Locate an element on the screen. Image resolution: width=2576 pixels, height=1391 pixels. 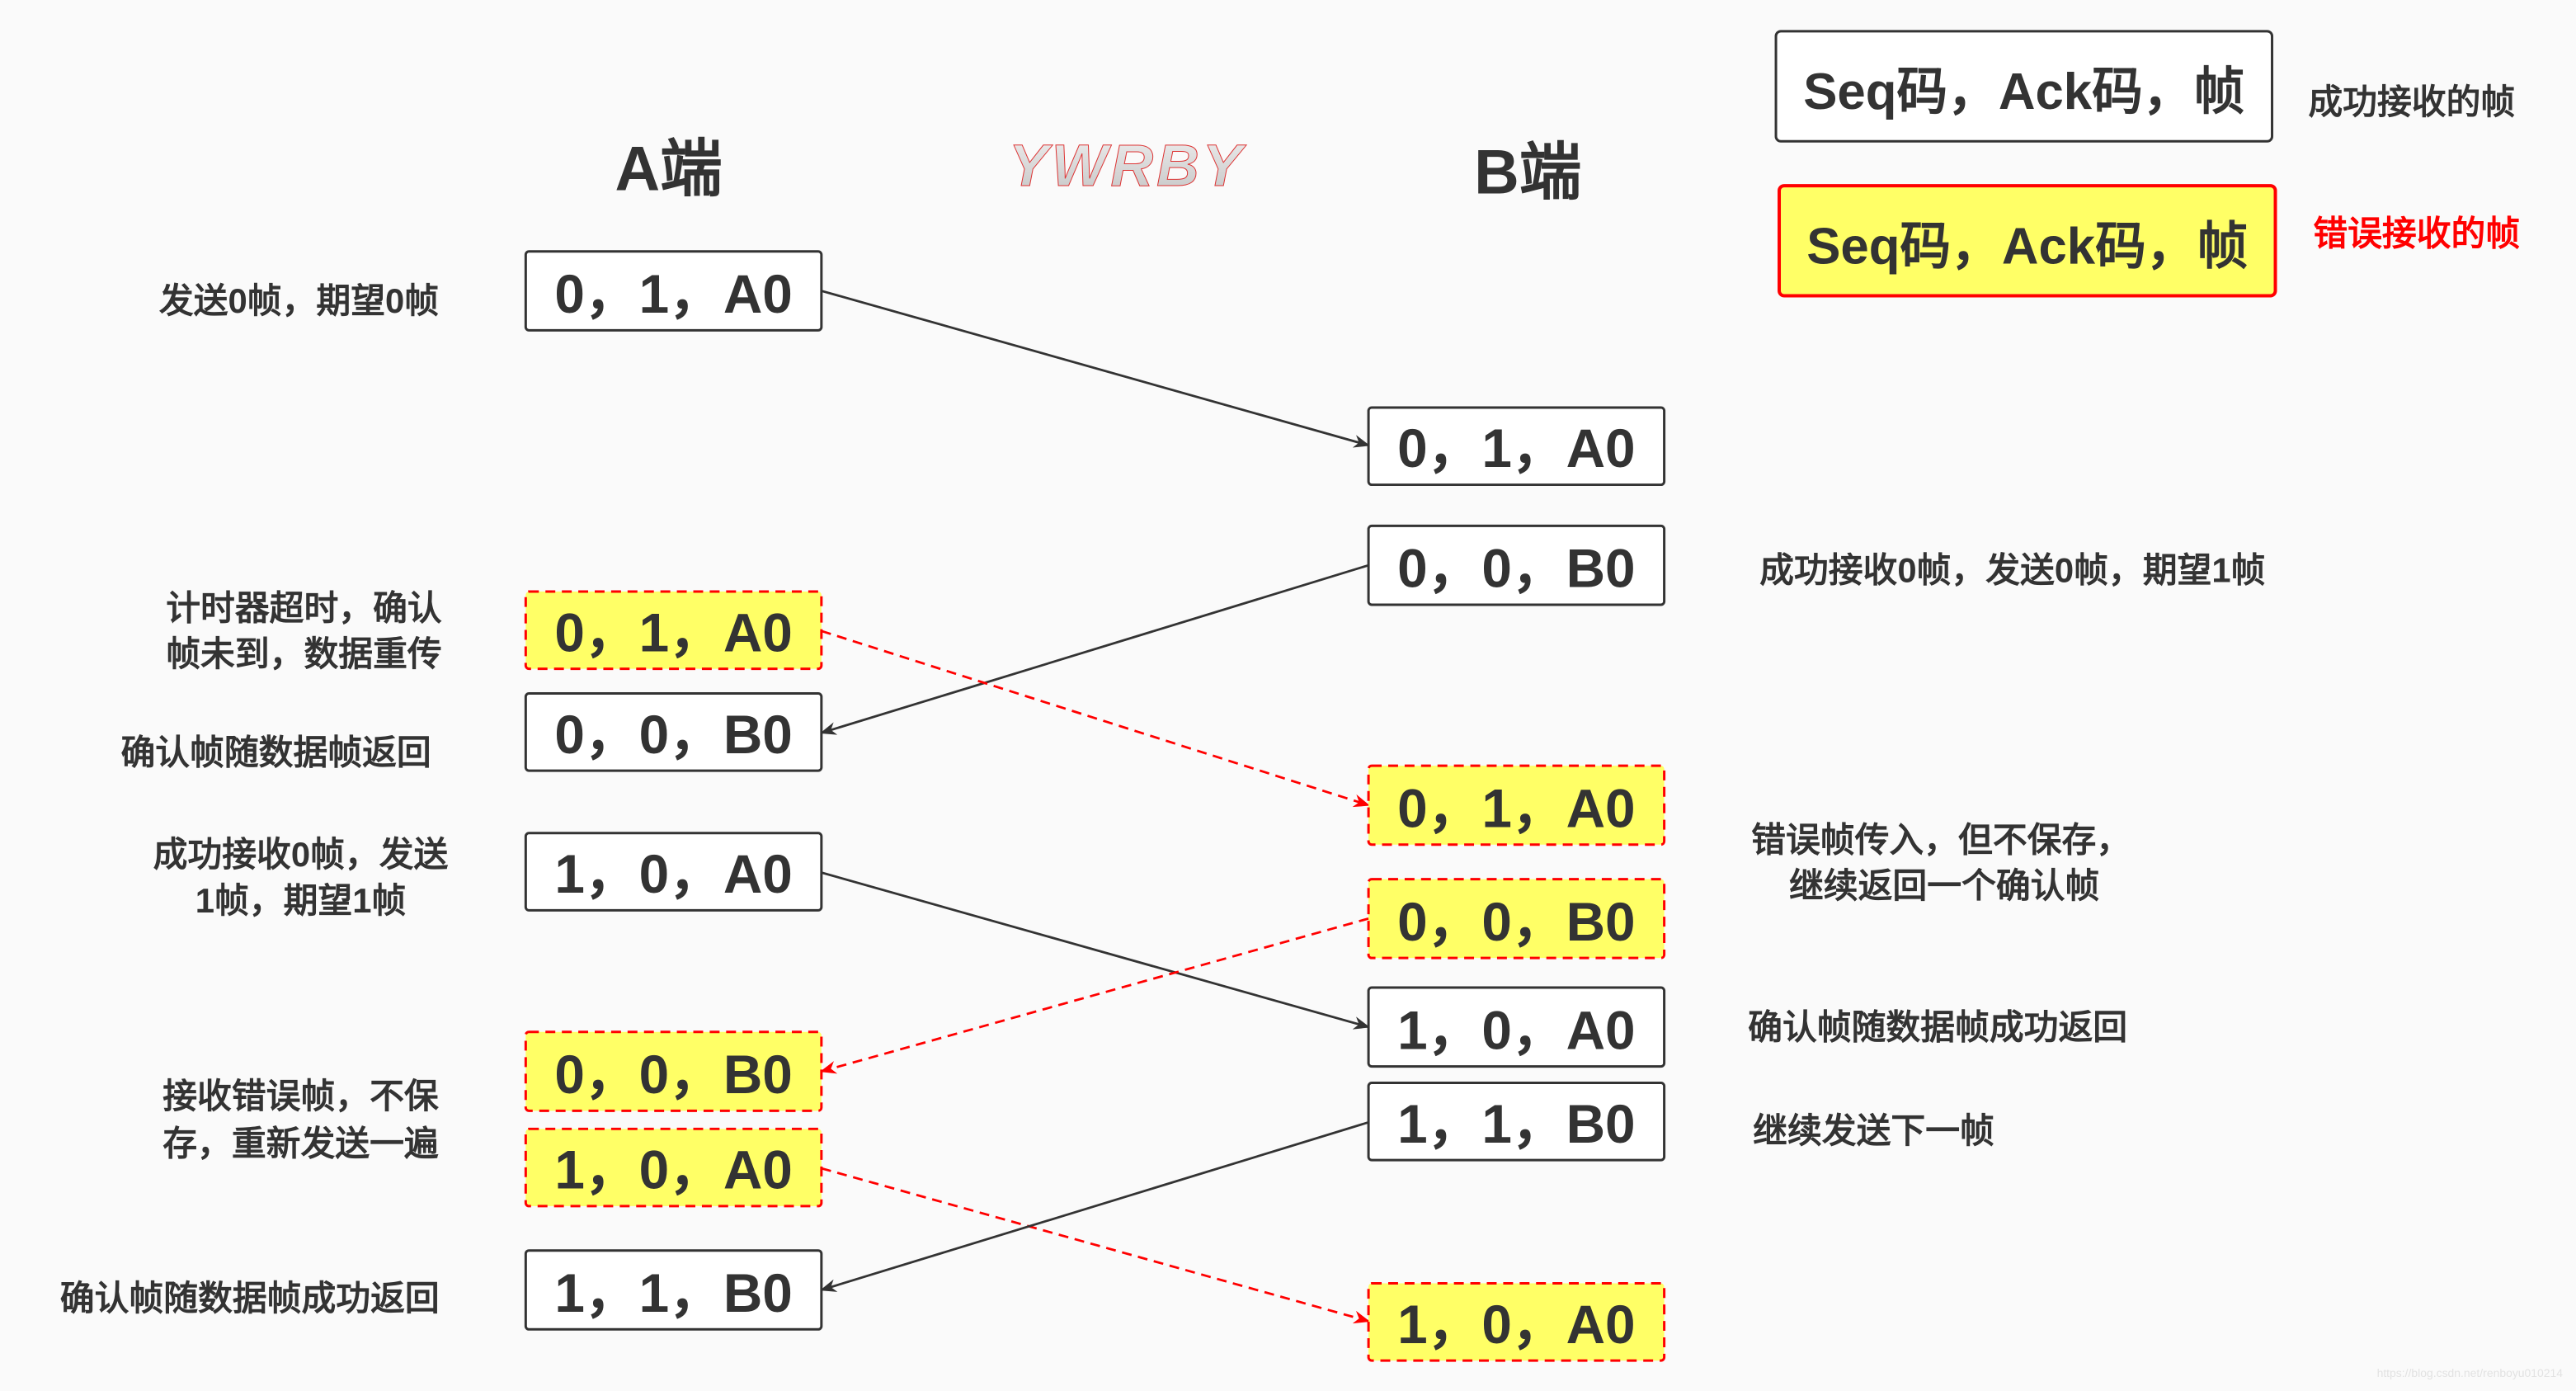
a-note: 计时器超时，确认 is located at coordinates (304, 607).